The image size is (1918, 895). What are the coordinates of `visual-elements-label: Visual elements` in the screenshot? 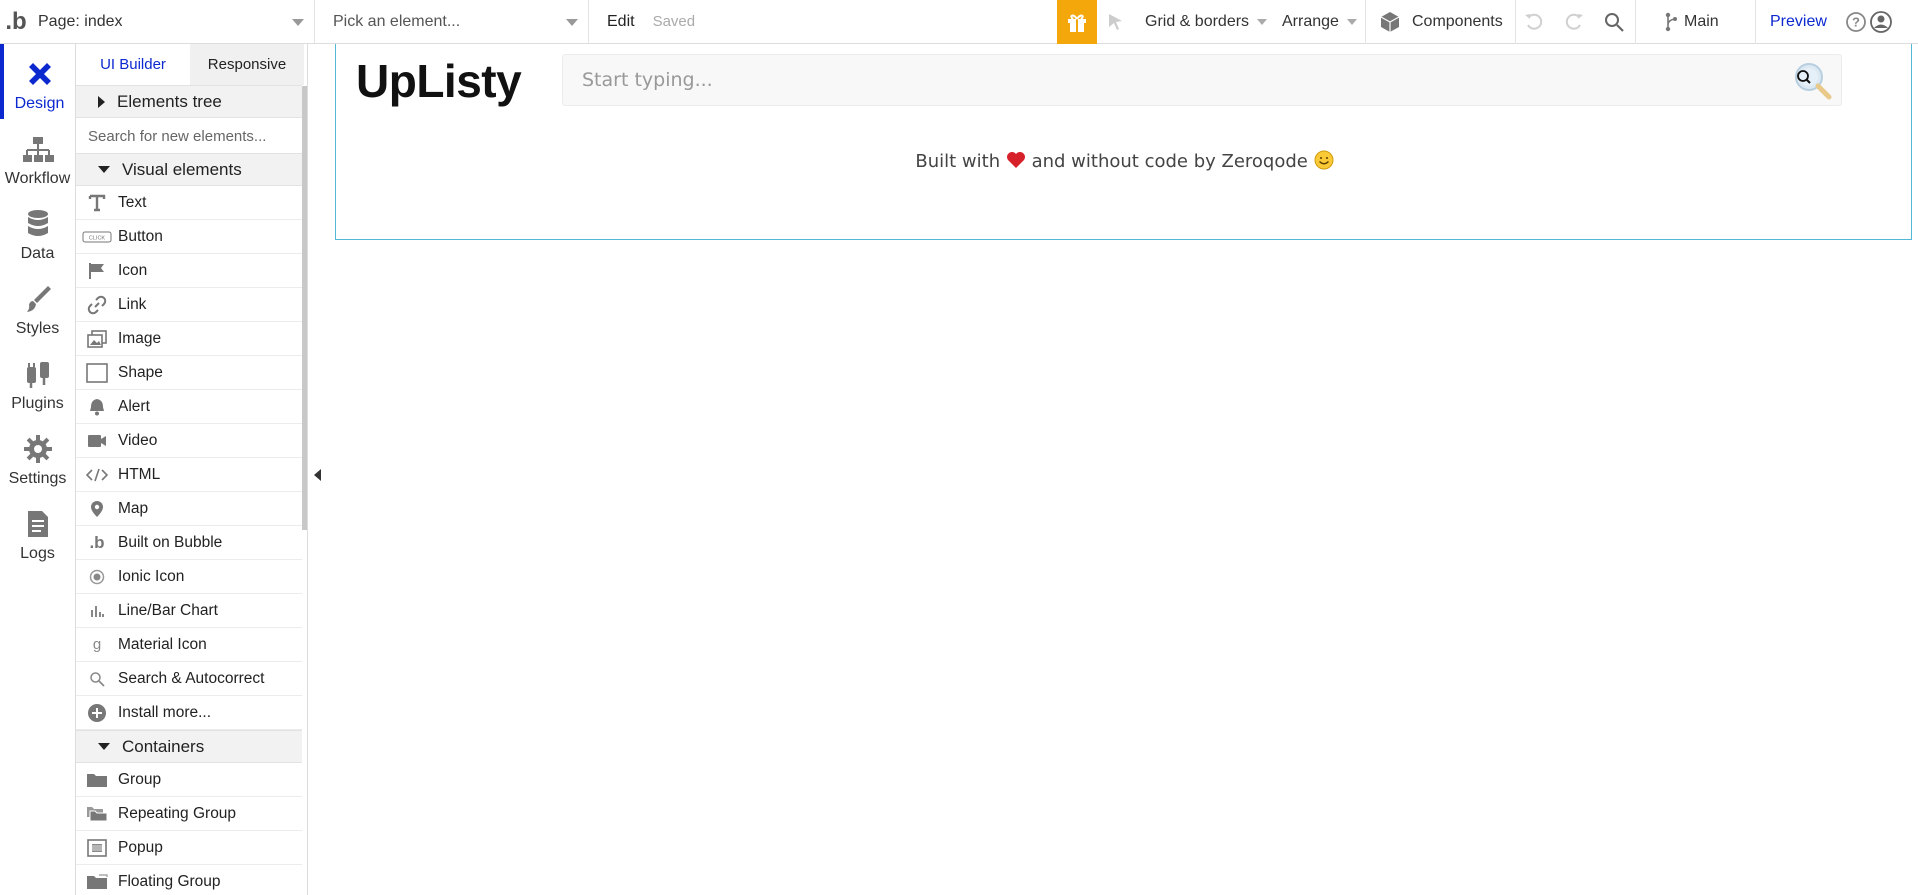 It's located at (182, 169).